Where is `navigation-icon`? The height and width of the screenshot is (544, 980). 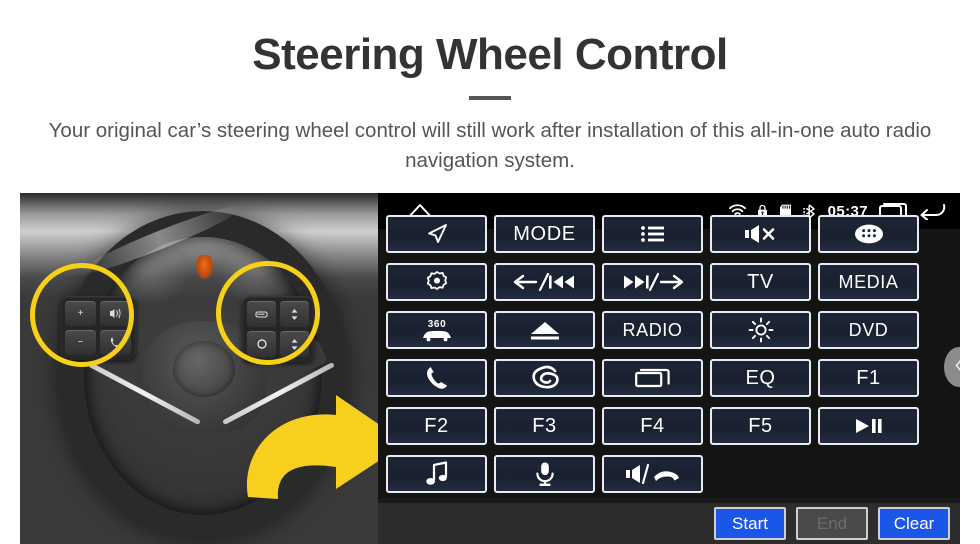
navigation-icon is located at coordinates (437, 234).